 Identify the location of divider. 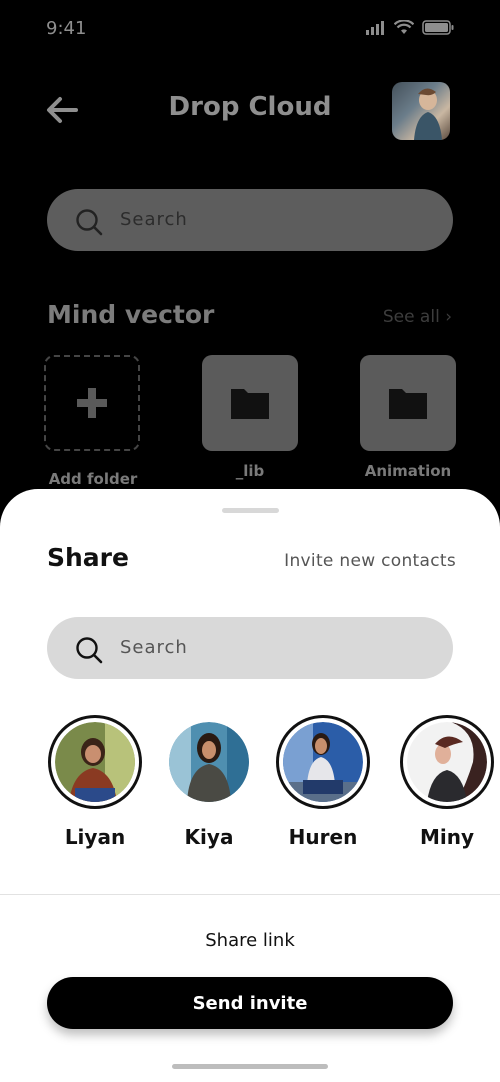
(250, 894).